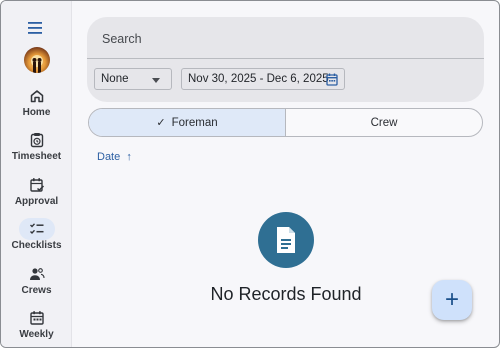 The width and height of the screenshot is (500, 348). I want to click on crews-icon, so click(37, 274).